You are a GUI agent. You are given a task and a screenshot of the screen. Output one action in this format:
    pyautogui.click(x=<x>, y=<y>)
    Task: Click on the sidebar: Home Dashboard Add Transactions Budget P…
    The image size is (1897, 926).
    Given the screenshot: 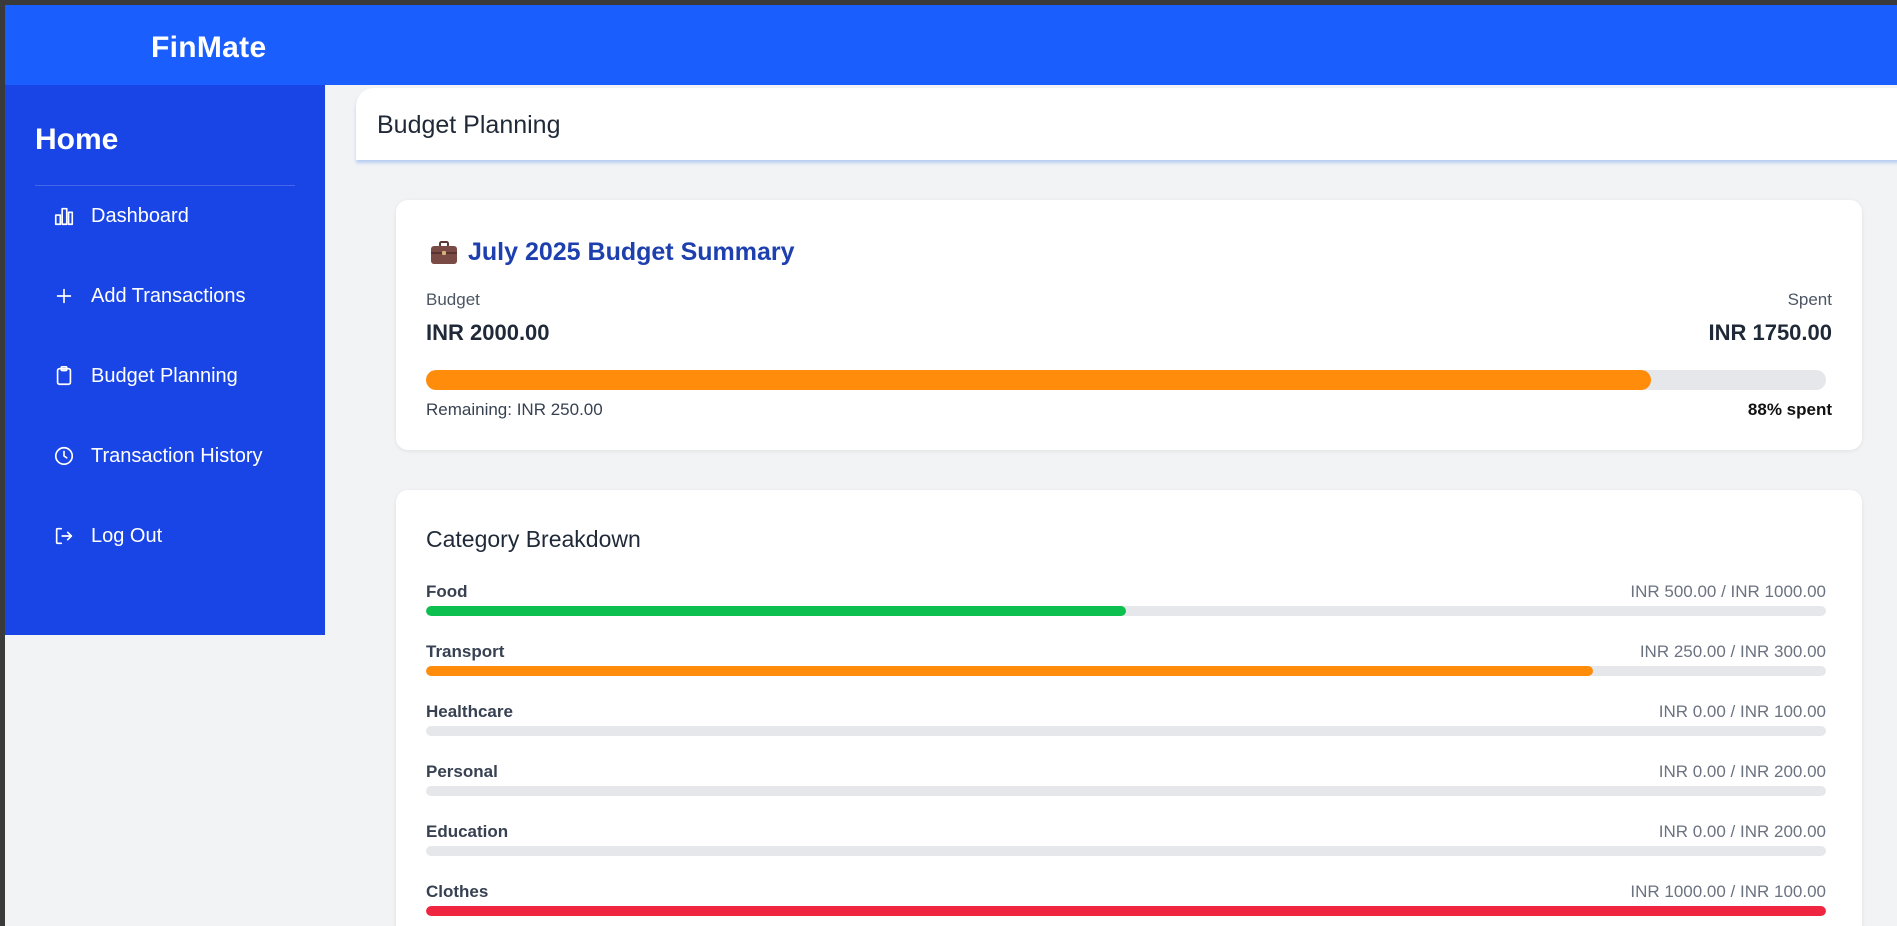 What is the action you would take?
    pyautogui.click(x=165, y=360)
    